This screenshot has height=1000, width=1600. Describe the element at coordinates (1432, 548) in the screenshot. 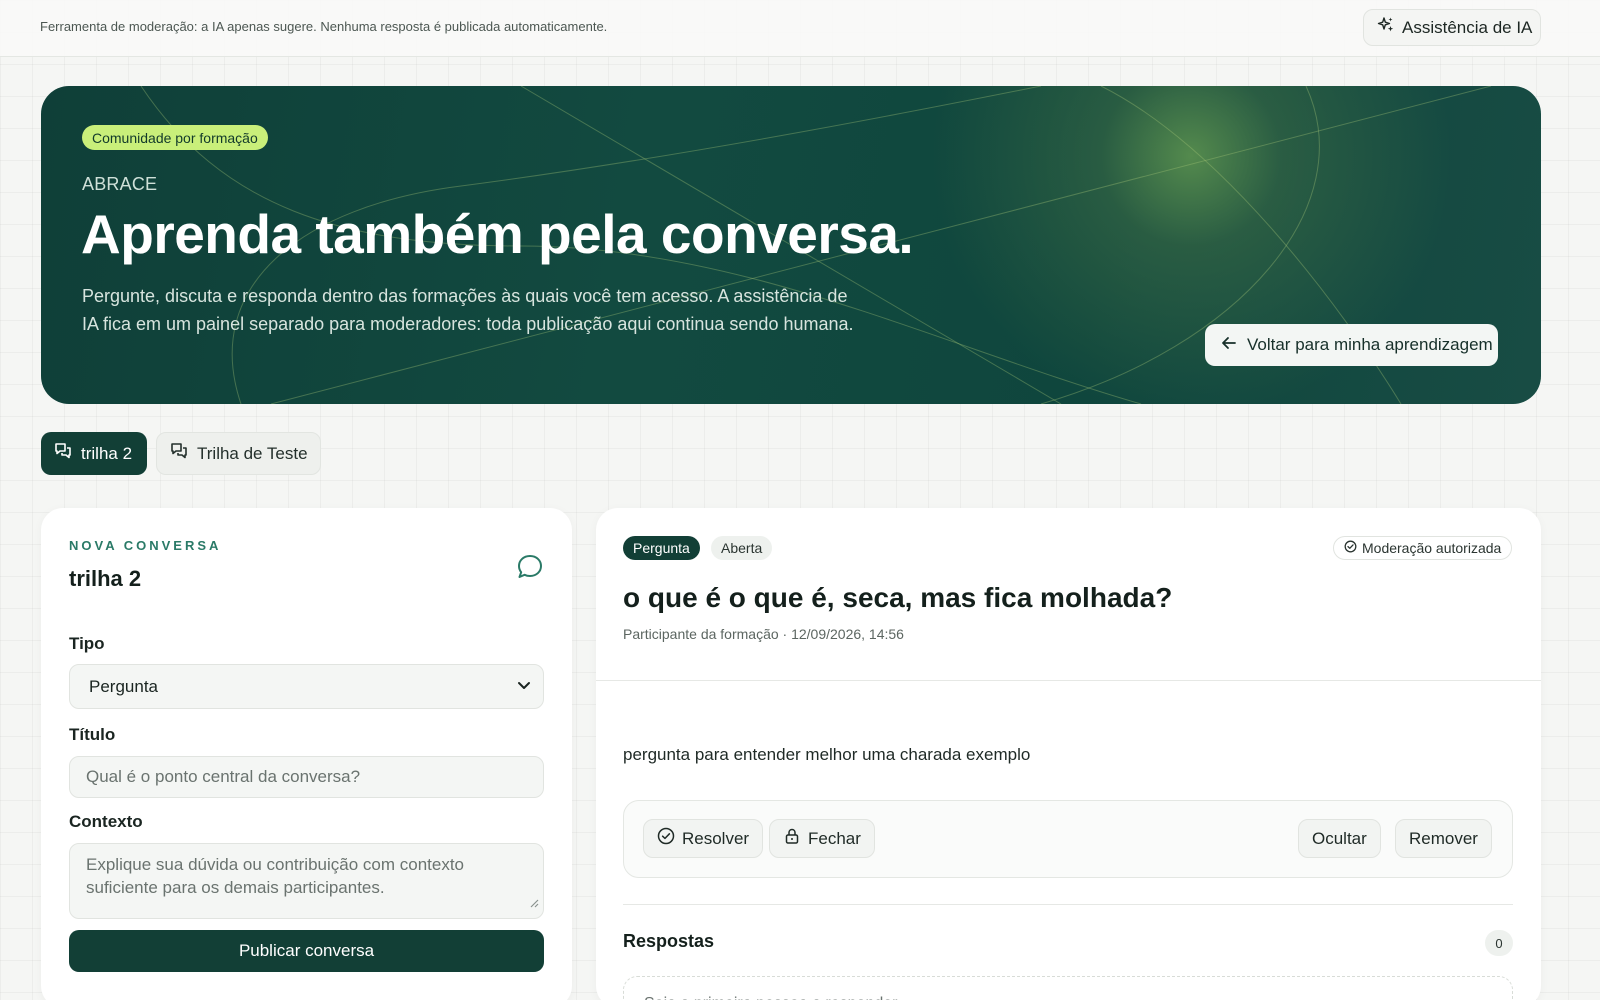

I see `moderation-authorized-label: Moderação autorizada` at that location.